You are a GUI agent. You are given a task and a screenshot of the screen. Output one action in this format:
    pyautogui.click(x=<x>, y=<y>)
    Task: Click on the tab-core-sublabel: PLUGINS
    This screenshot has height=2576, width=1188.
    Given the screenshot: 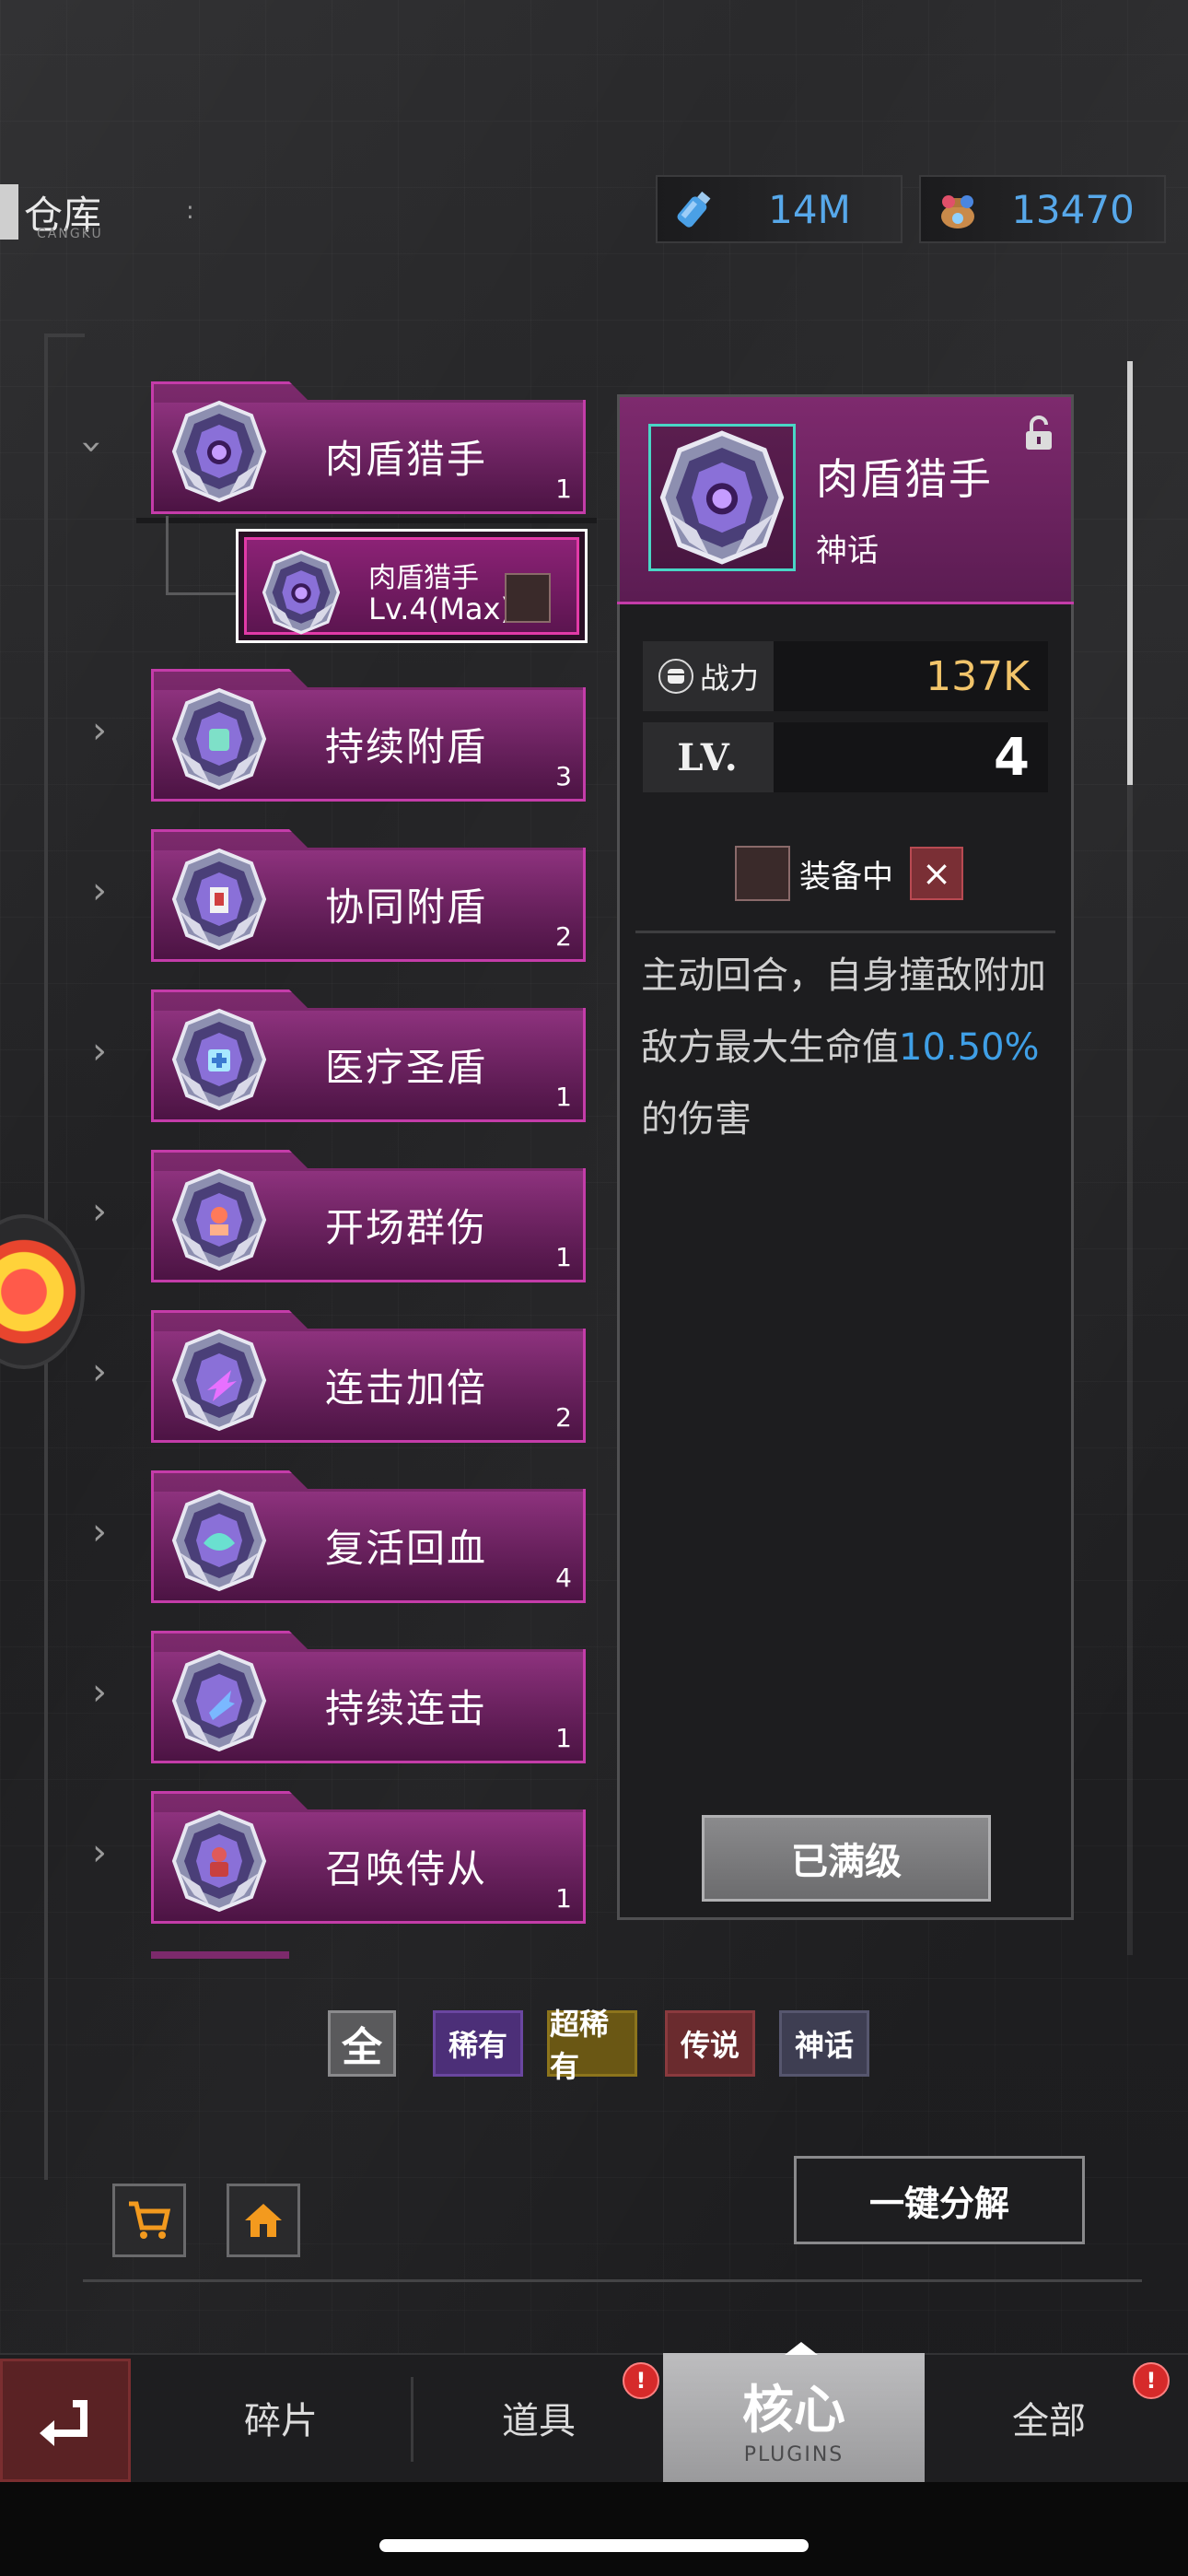 What is the action you would take?
    pyautogui.click(x=793, y=2454)
    